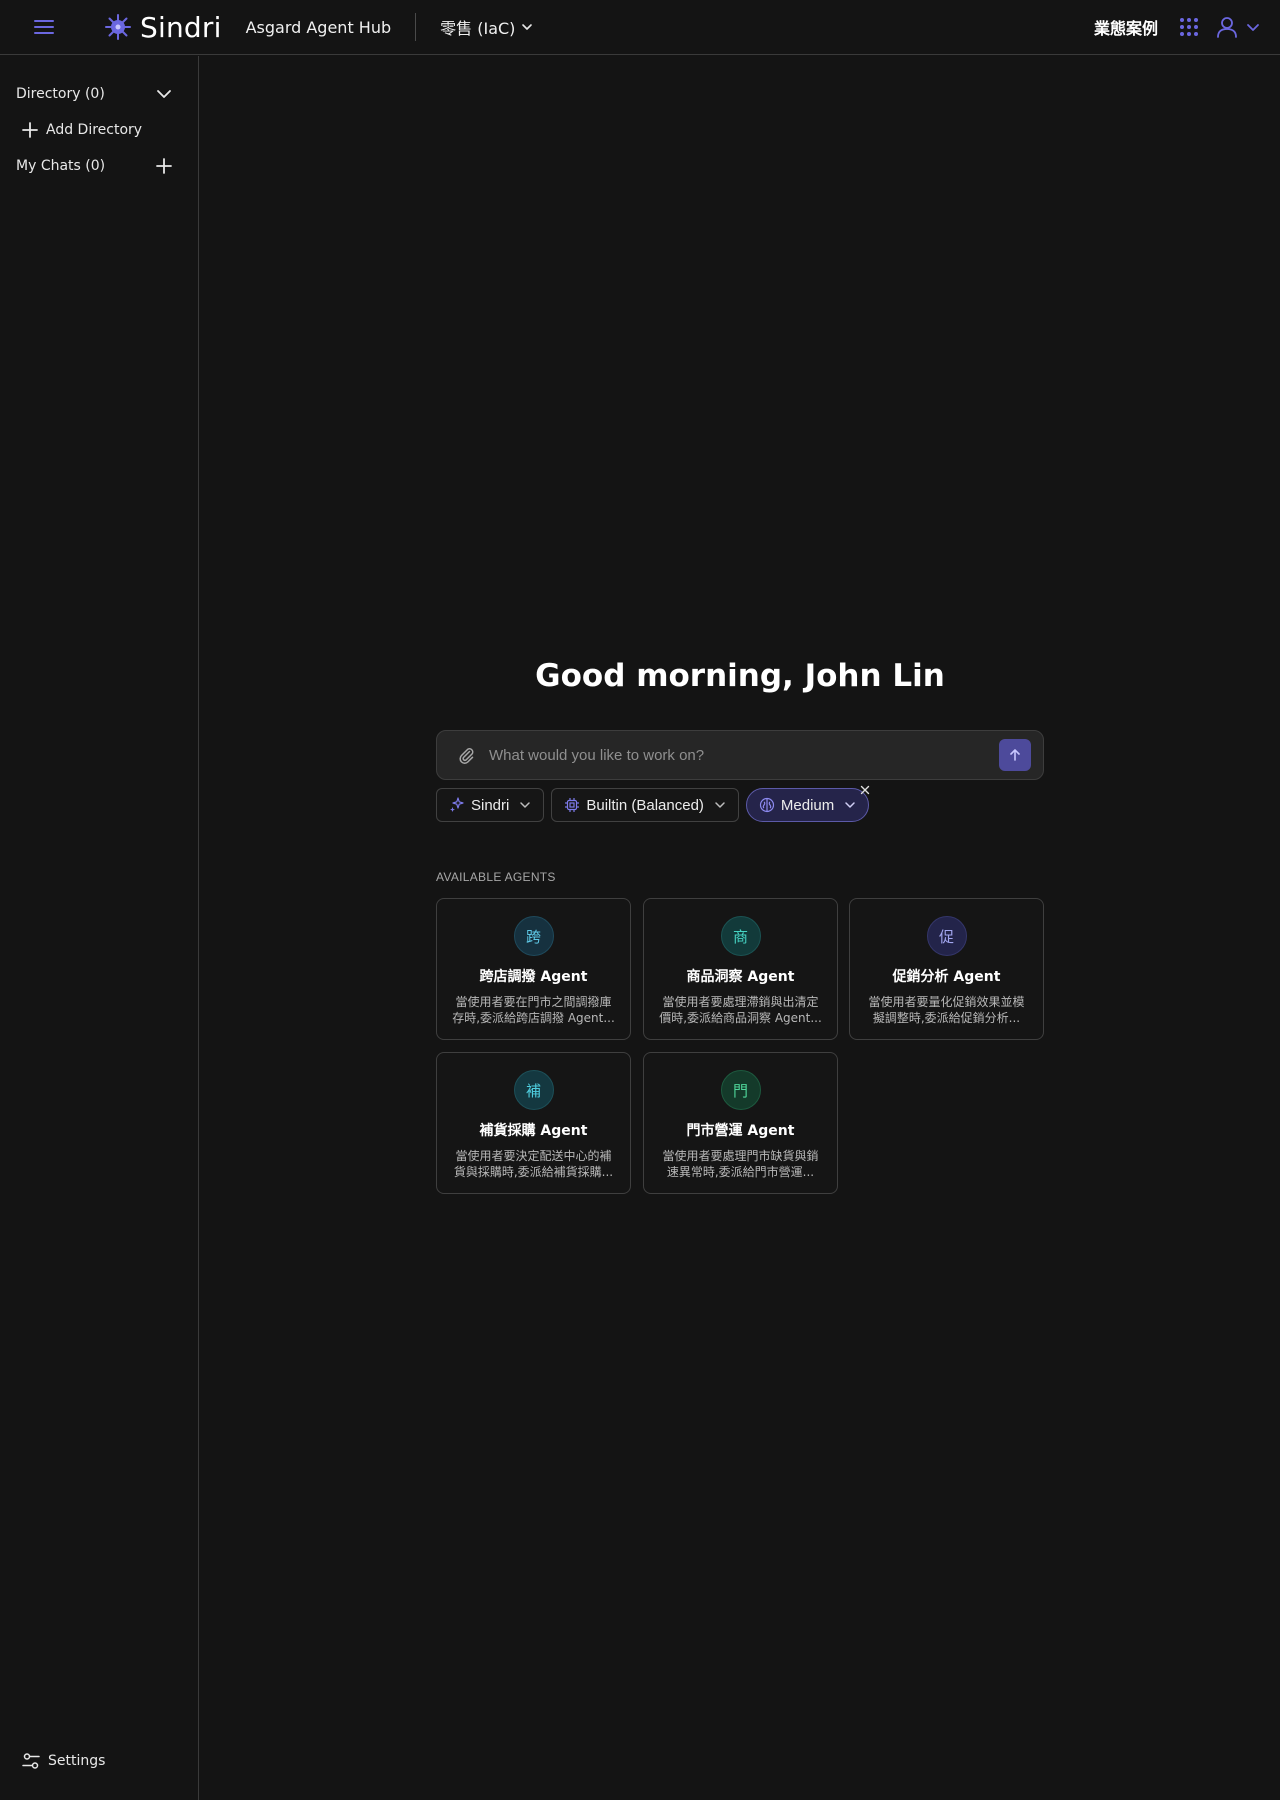  What do you see at coordinates (496, 877) in the screenshot?
I see `available-agents-heading: AVAILABLE AGENTS` at bounding box center [496, 877].